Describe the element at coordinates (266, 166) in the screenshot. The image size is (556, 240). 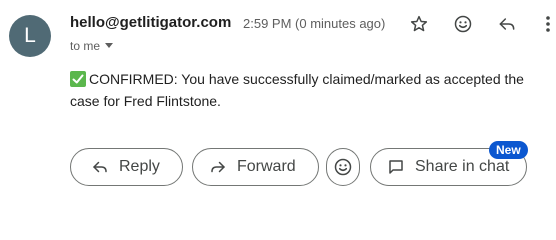
I see `forward-button-label: Forward` at that location.